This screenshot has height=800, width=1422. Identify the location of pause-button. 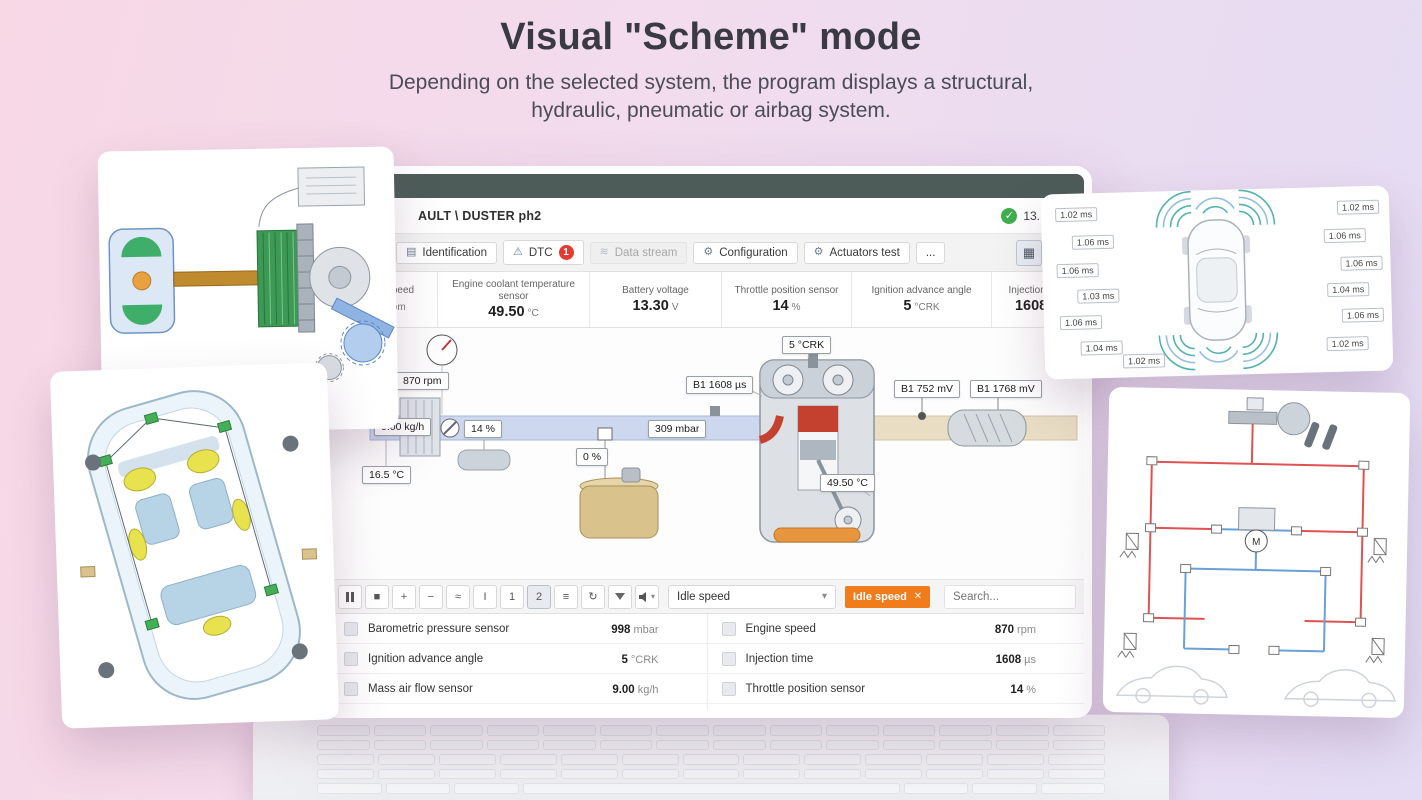
(350, 596).